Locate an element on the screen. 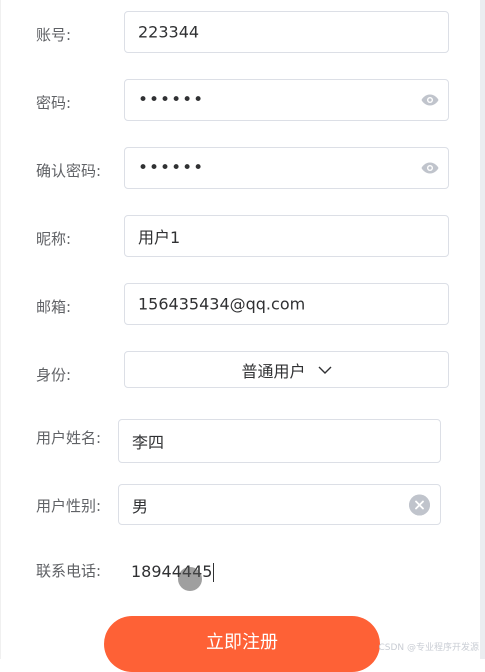  identity-select: 普通用户 is located at coordinates (286, 369).